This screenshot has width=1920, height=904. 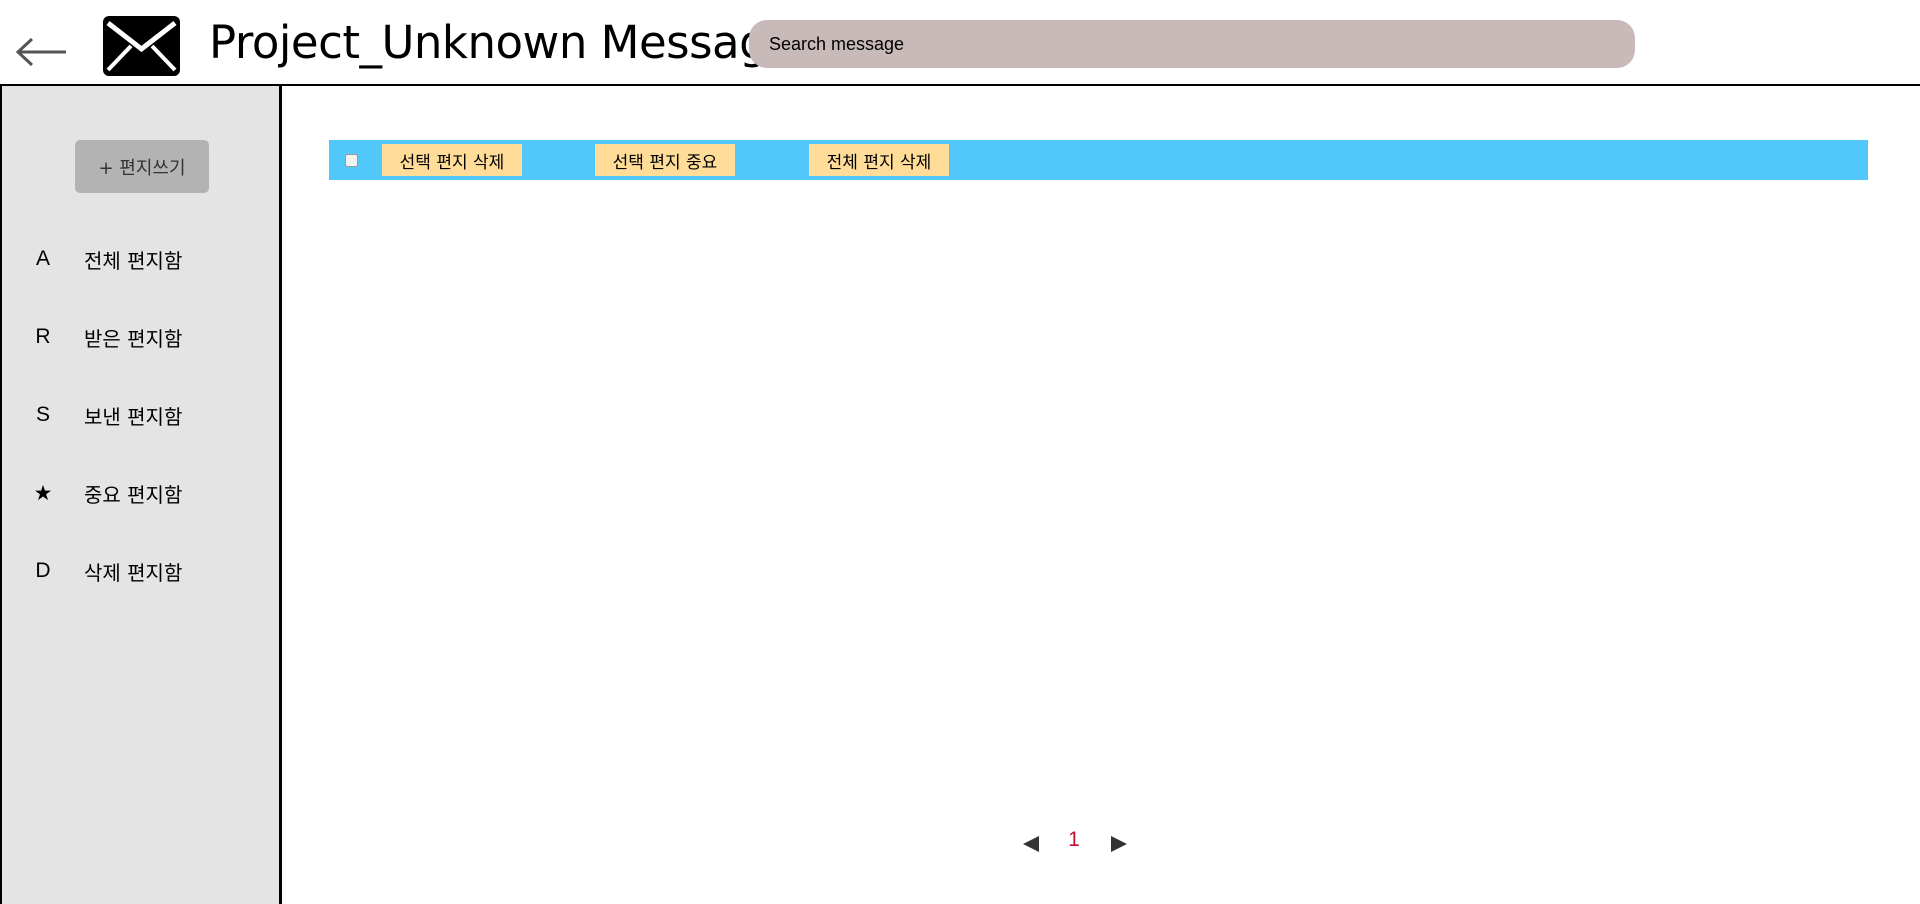 What do you see at coordinates (42, 52) in the screenshot?
I see `back-arrow-icon` at bounding box center [42, 52].